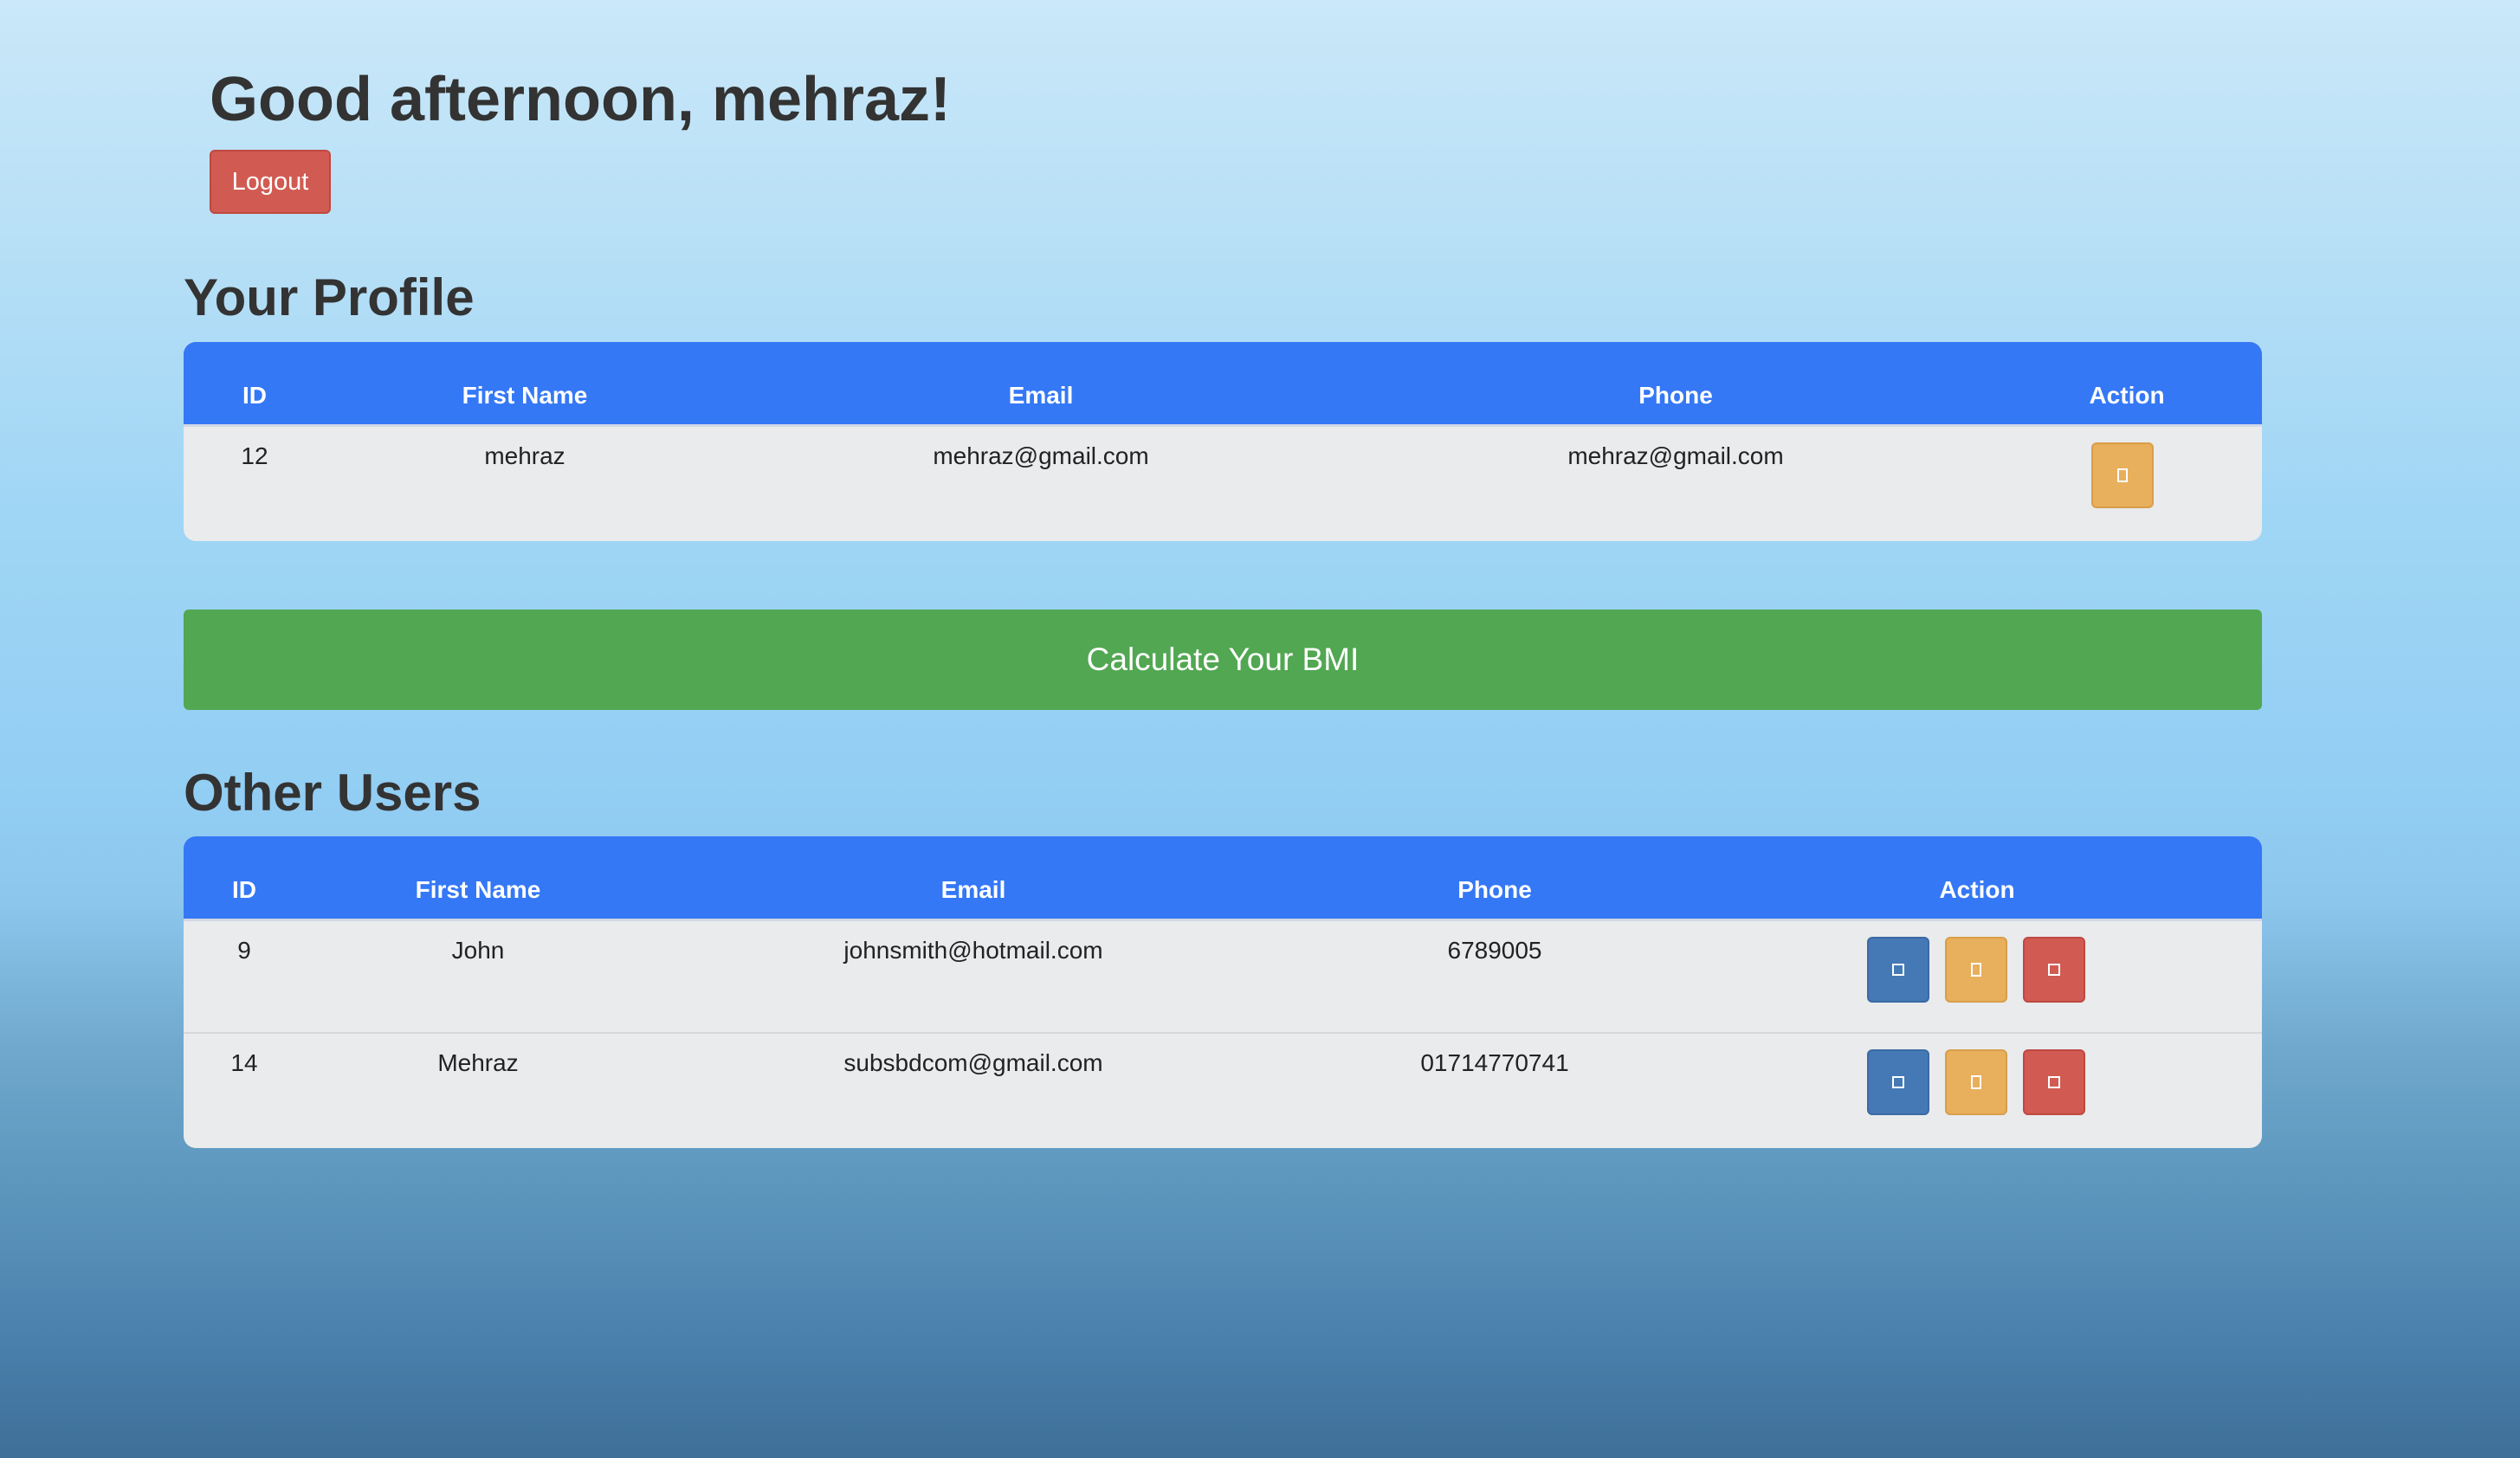  What do you see at coordinates (478, 1062) in the screenshot?
I see `cell-first-name: Mehraz` at bounding box center [478, 1062].